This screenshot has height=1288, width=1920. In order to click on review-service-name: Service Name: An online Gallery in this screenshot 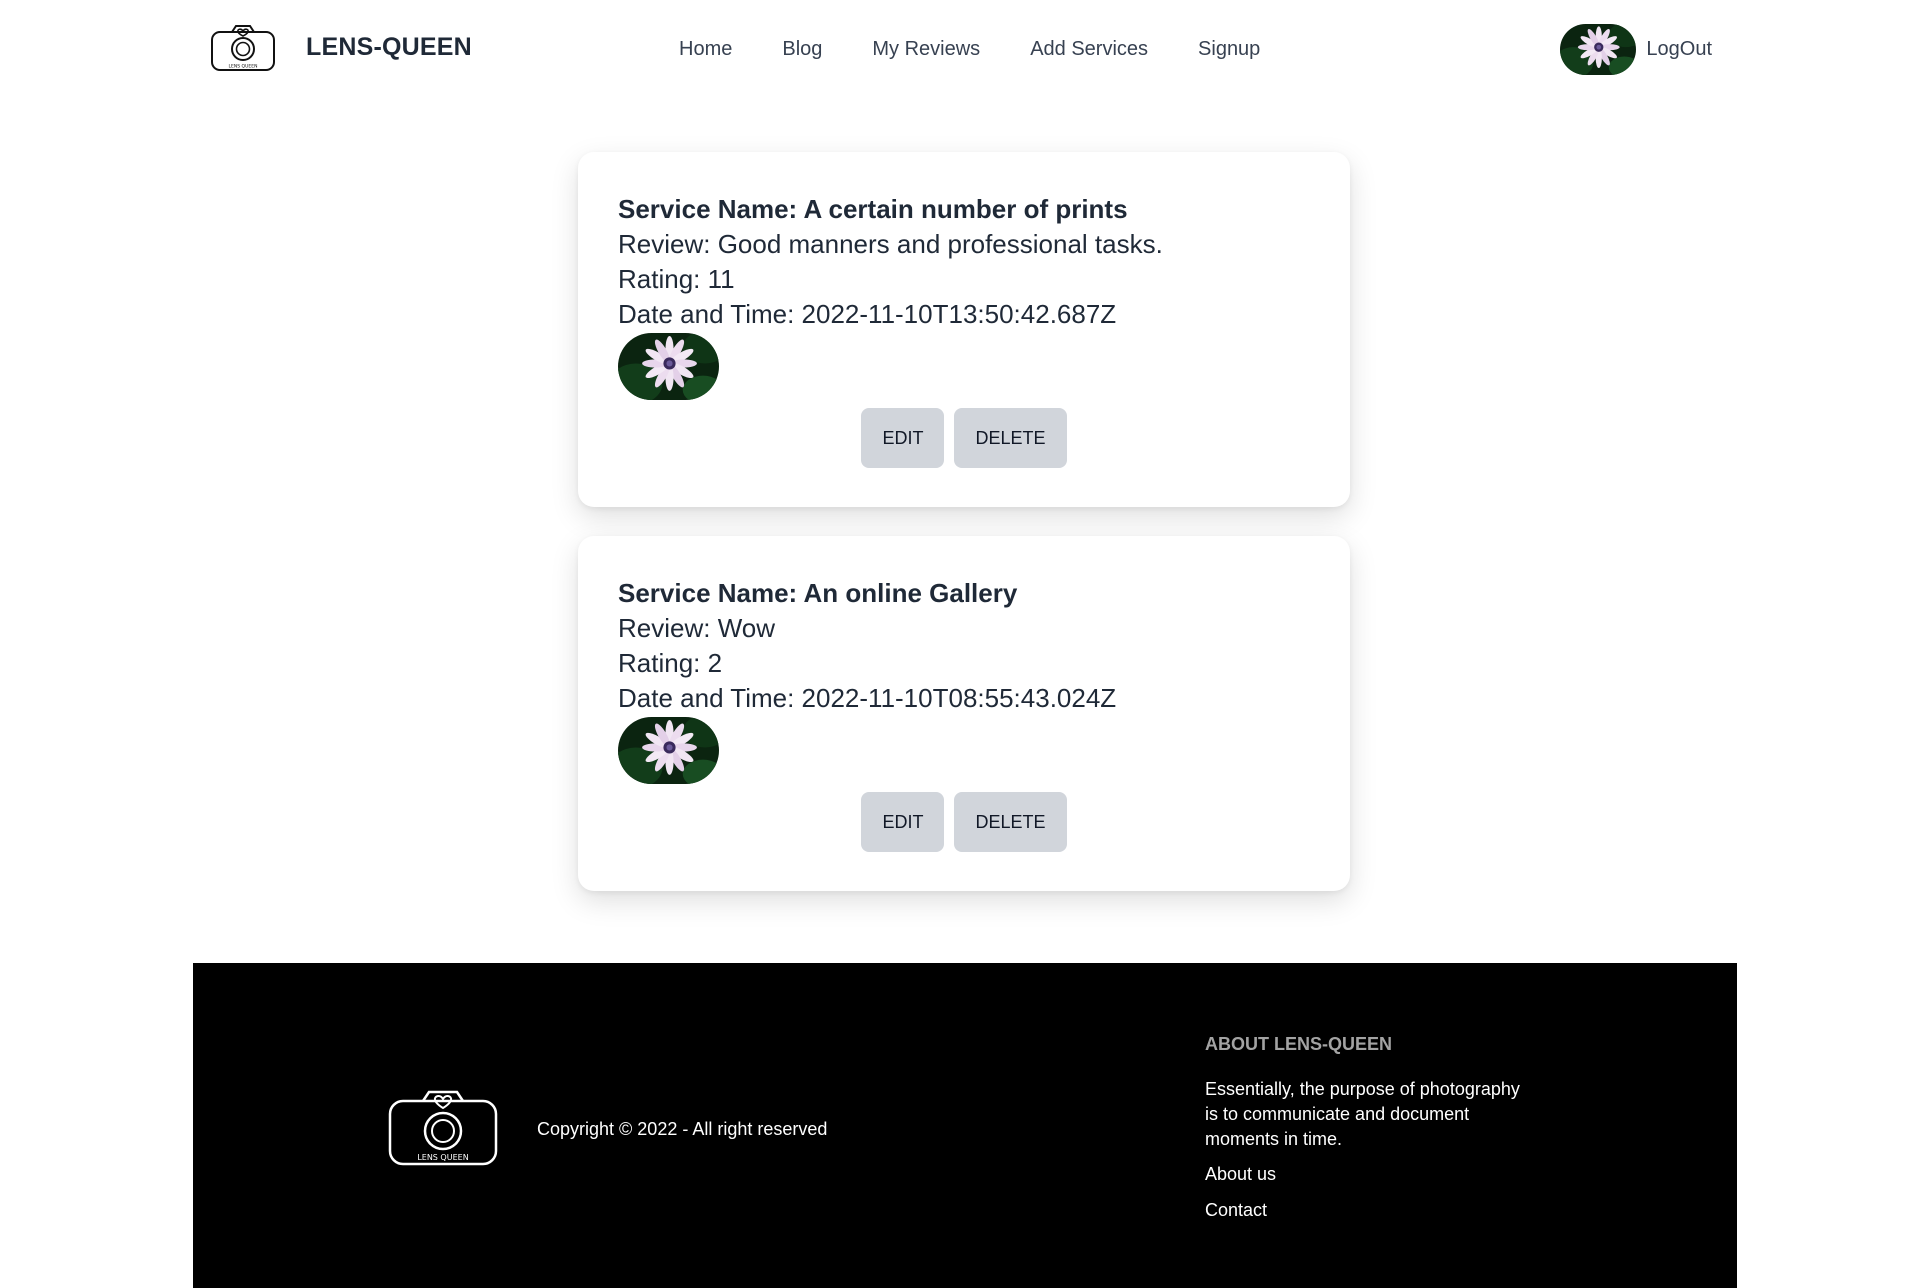, I will do `click(818, 593)`.